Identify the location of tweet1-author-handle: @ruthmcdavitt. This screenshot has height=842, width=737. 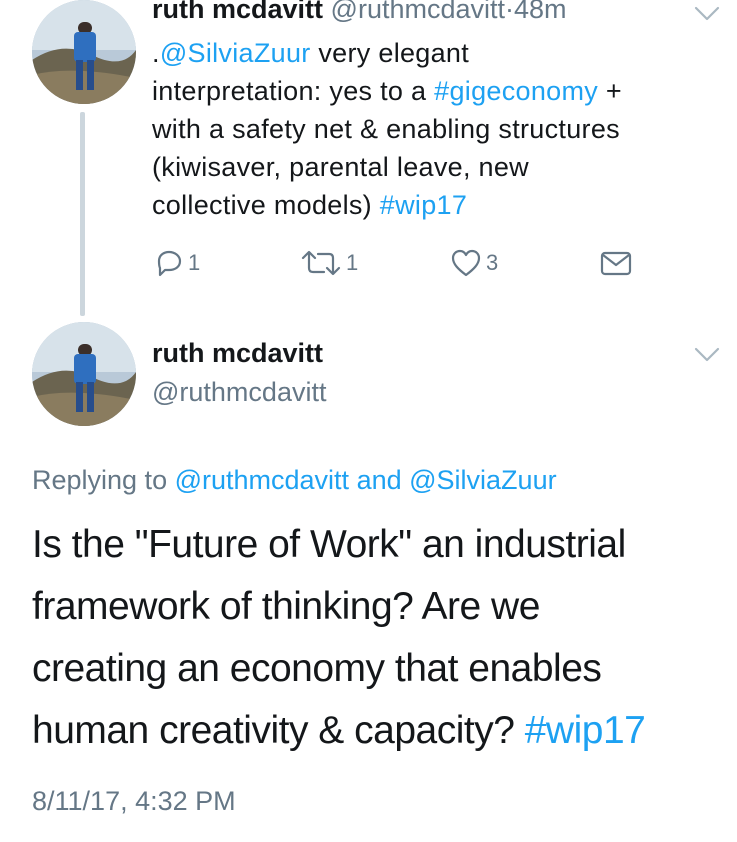
(418, 12).